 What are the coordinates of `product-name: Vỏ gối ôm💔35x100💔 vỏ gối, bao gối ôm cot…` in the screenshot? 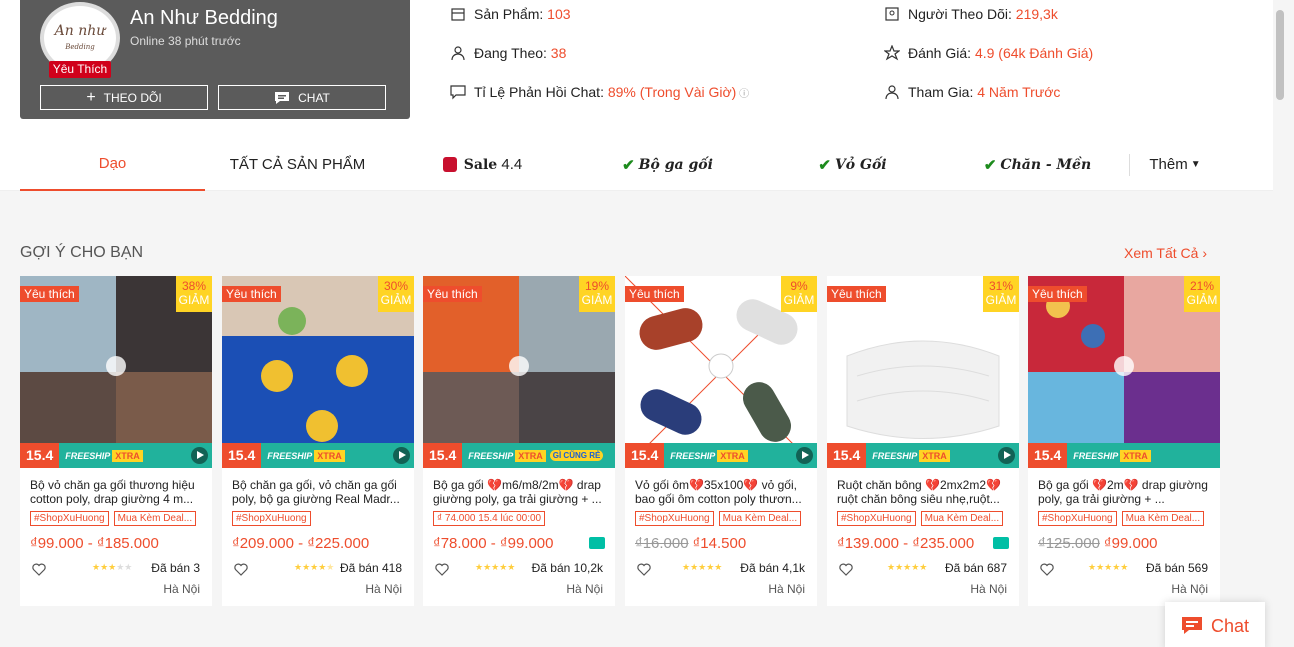 It's located at (718, 492).